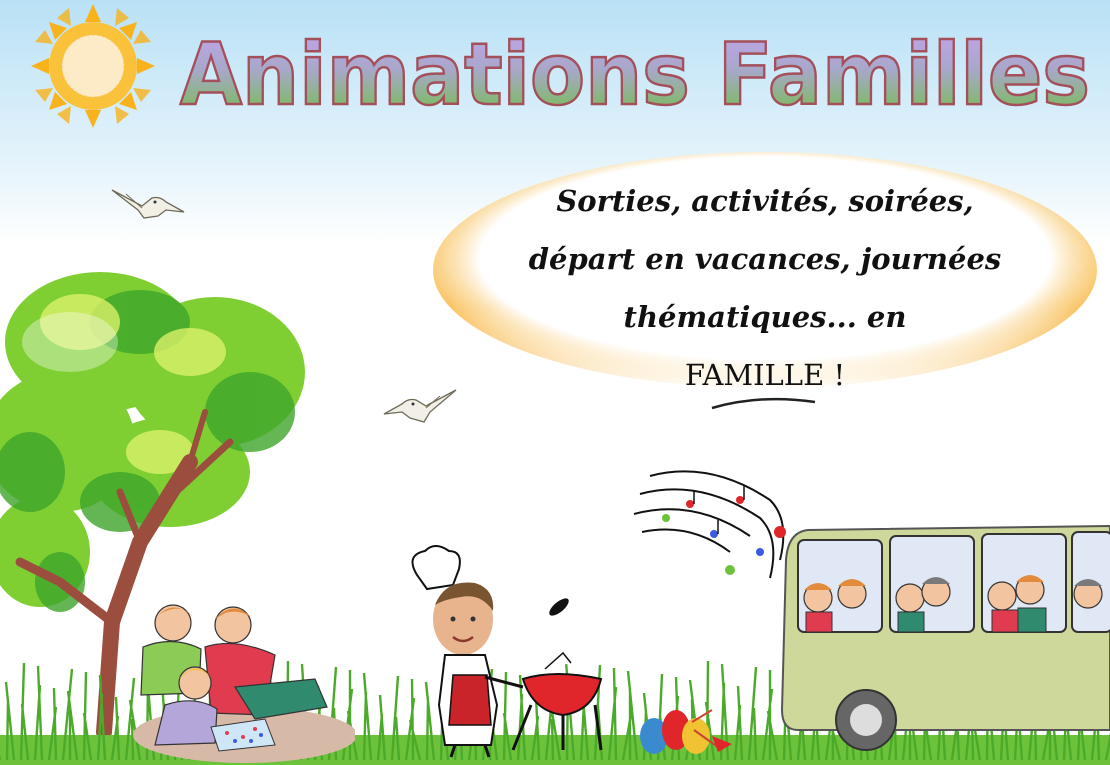 This screenshot has height=765, width=1110. I want to click on page-title: Animations Familles, so click(635, 75).